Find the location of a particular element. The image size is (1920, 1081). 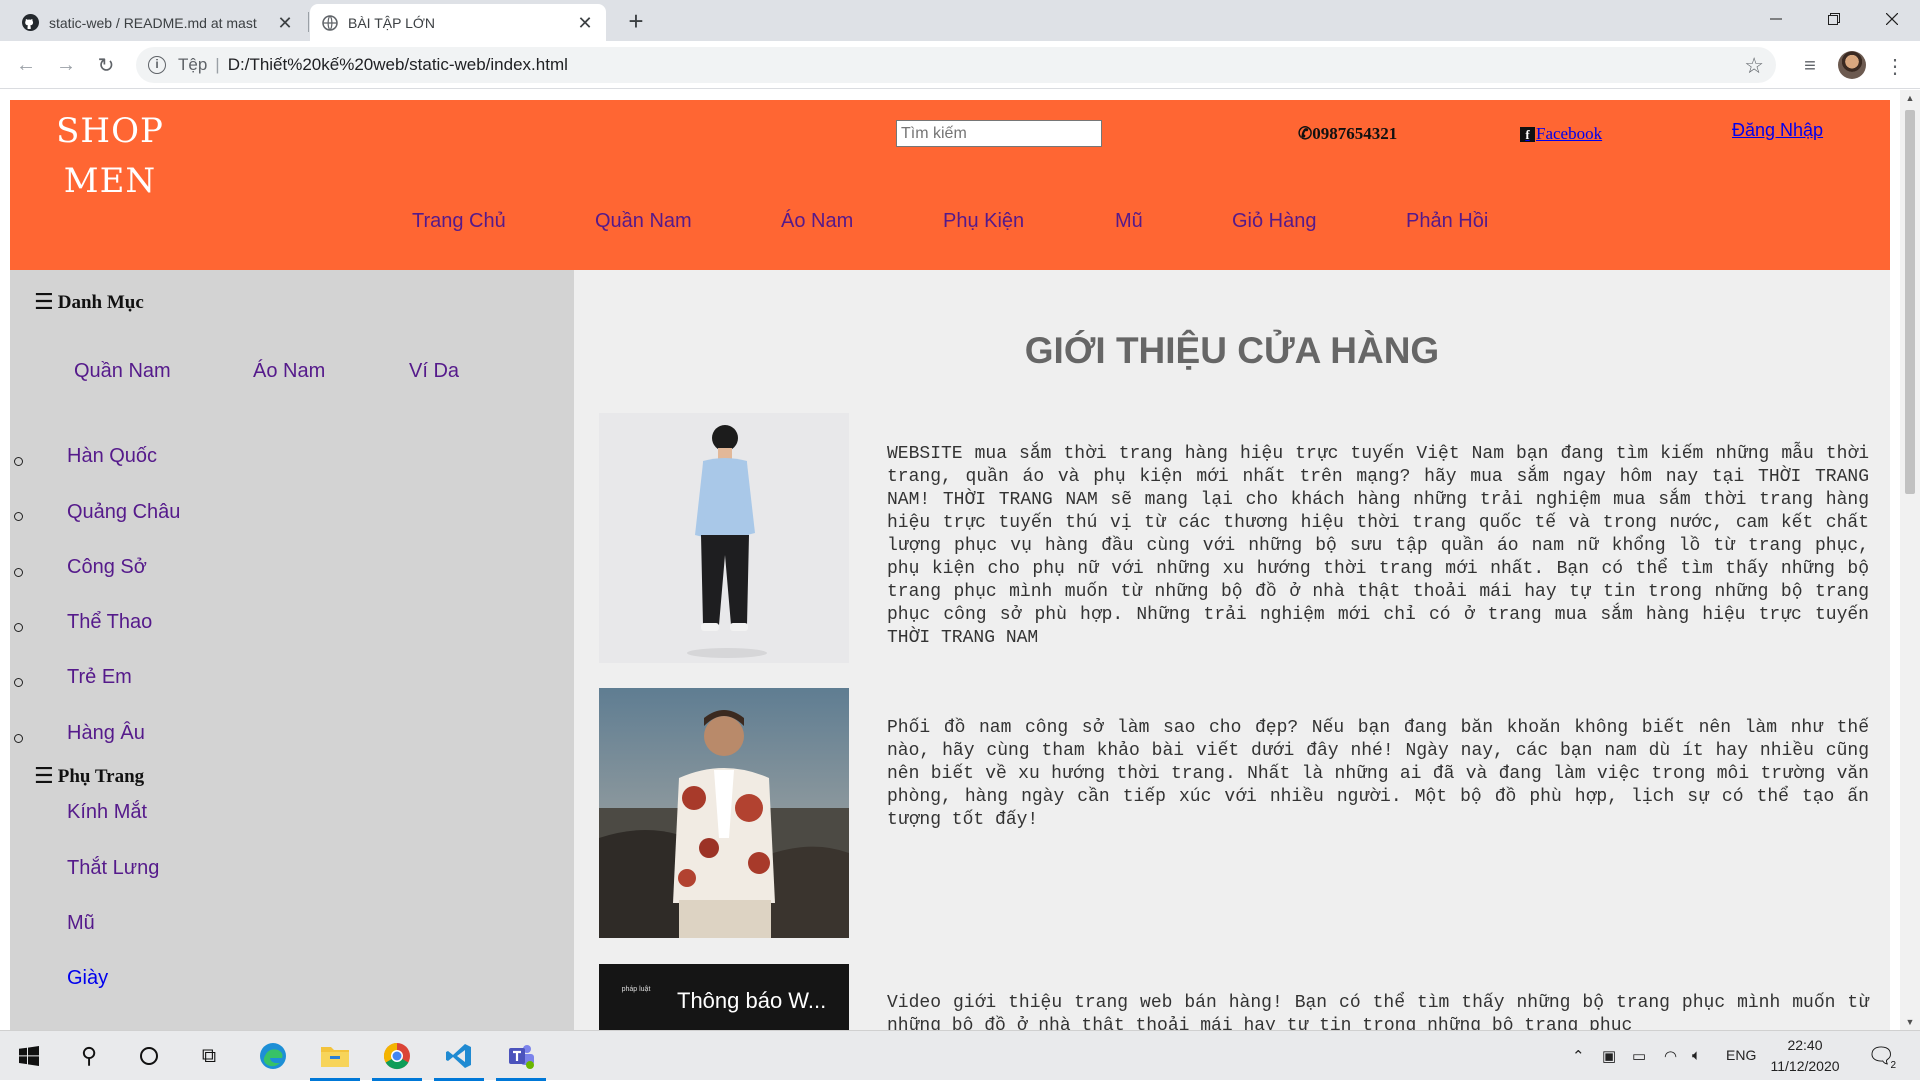

product-image-light-blue-shirt is located at coordinates (724, 538).